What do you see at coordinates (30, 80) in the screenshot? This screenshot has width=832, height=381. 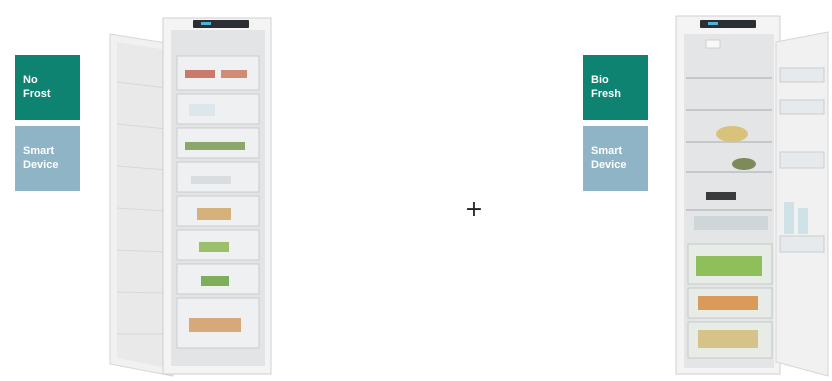 I see `badge-line-1: No` at bounding box center [30, 80].